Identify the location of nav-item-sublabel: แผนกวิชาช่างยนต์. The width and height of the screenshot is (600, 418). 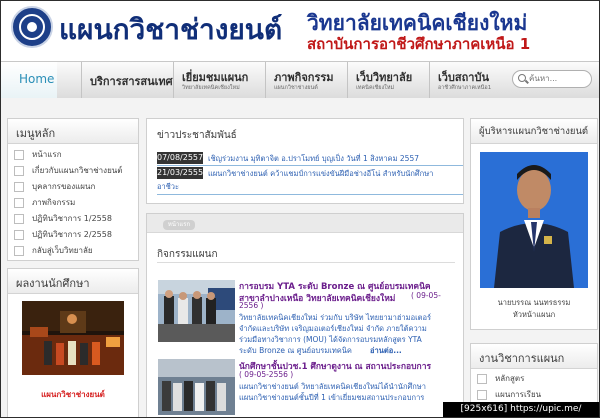
(296, 88).